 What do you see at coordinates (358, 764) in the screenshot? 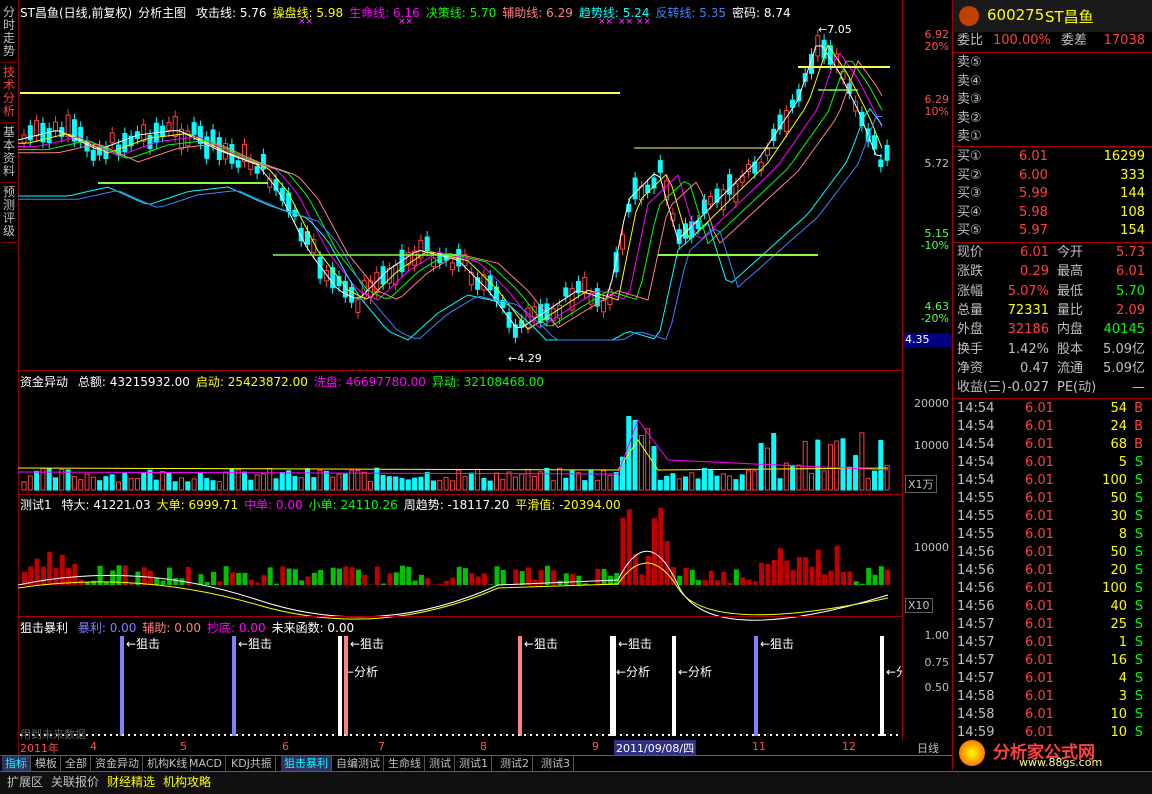
I see `indicator-tab: 自编测试` at bounding box center [358, 764].